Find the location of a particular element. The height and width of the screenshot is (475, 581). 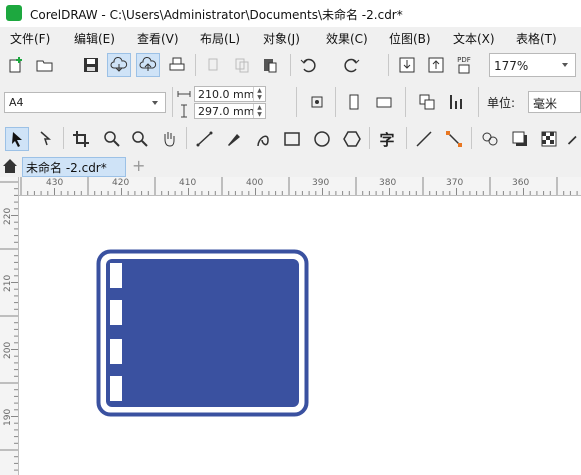

save-icon is located at coordinates (91, 65).